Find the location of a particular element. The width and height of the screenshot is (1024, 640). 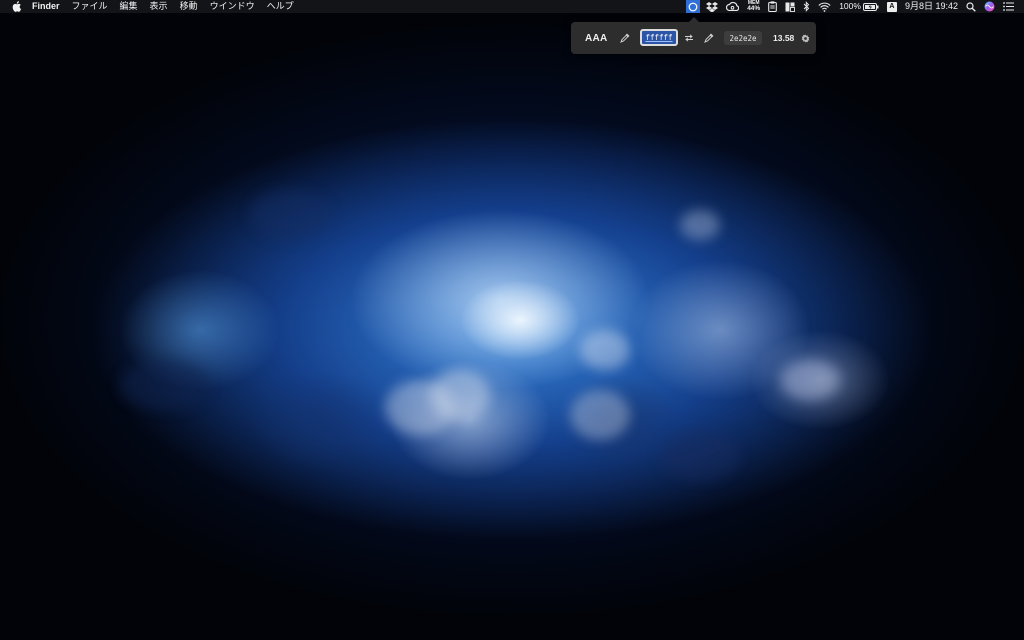

contrast-ratio: 13.58 is located at coordinates (784, 38).